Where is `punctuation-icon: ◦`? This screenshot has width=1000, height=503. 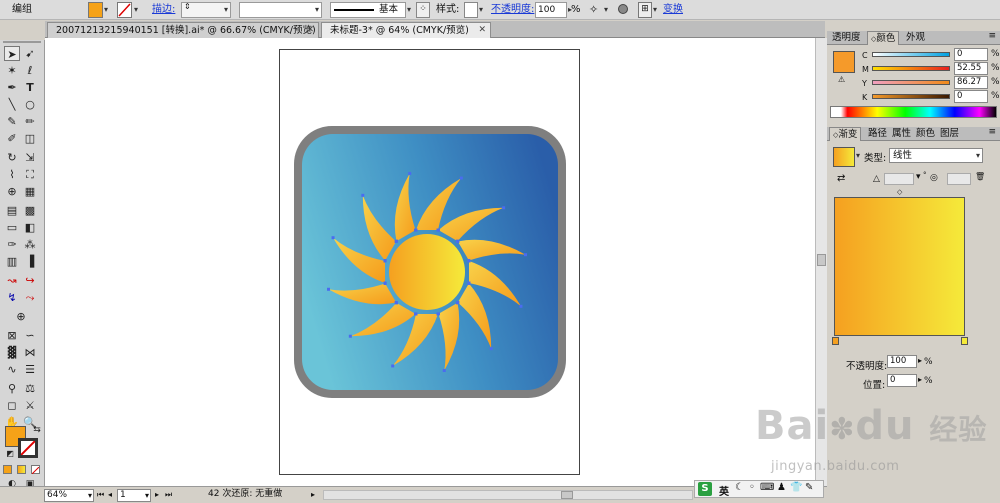 punctuation-icon: ◦ is located at coordinates (752, 487).